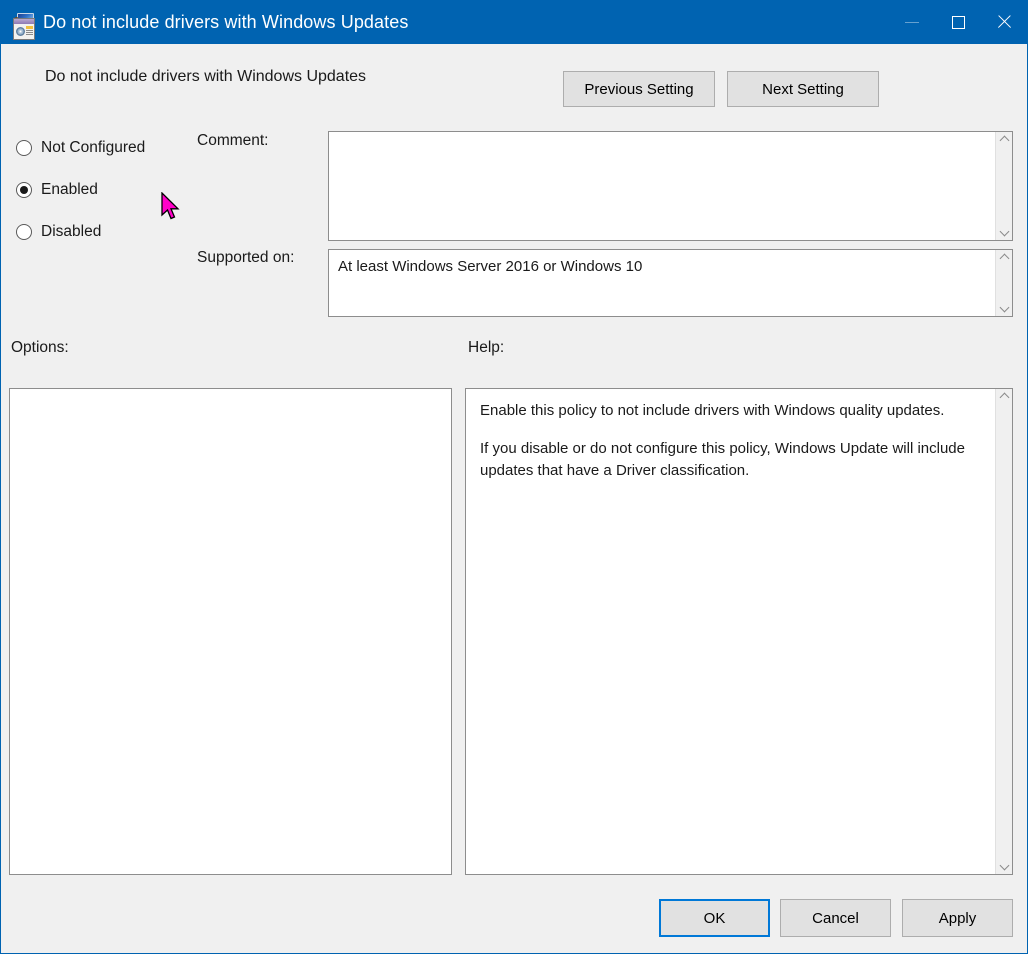 The height and width of the screenshot is (954, 1028). I want to click on comment-textarea, so click(670, 186).